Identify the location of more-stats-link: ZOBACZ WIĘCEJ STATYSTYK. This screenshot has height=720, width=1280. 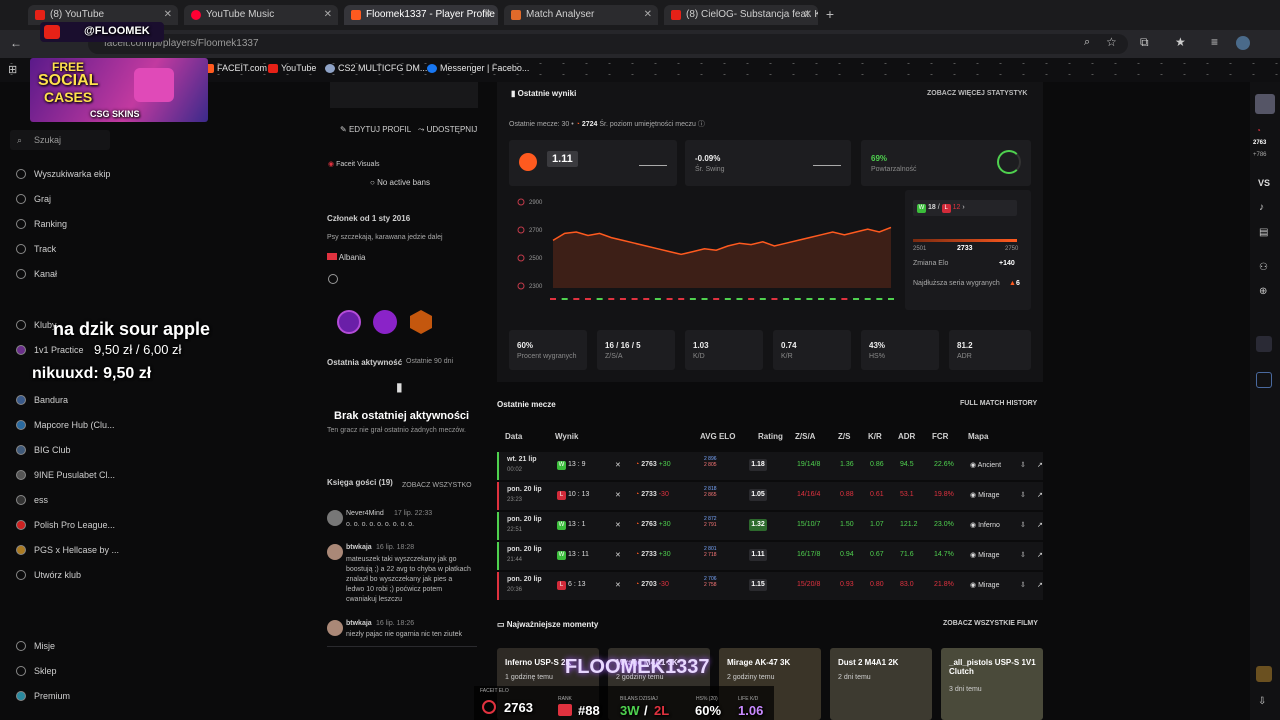
(977, 93).